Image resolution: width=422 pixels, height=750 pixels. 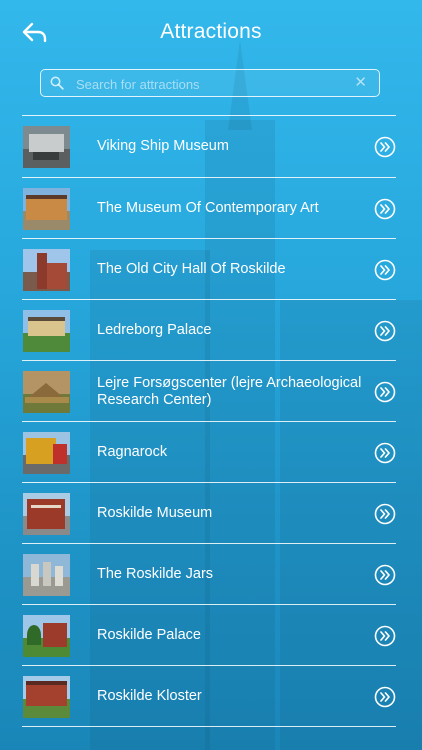 What do you see at coordinates (149, 696) in the screenshot?
I see `list-item-label: Roskilde Kloster` at bounding box center [149, 696].